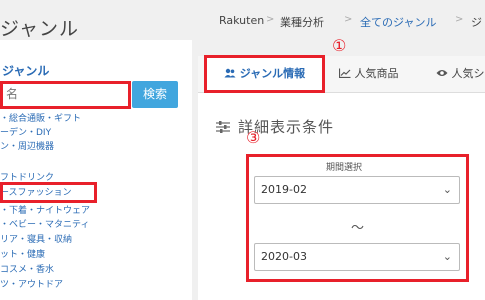 The image size is (485, 300). I want to click on search-button: 検索, so click(155, 94).